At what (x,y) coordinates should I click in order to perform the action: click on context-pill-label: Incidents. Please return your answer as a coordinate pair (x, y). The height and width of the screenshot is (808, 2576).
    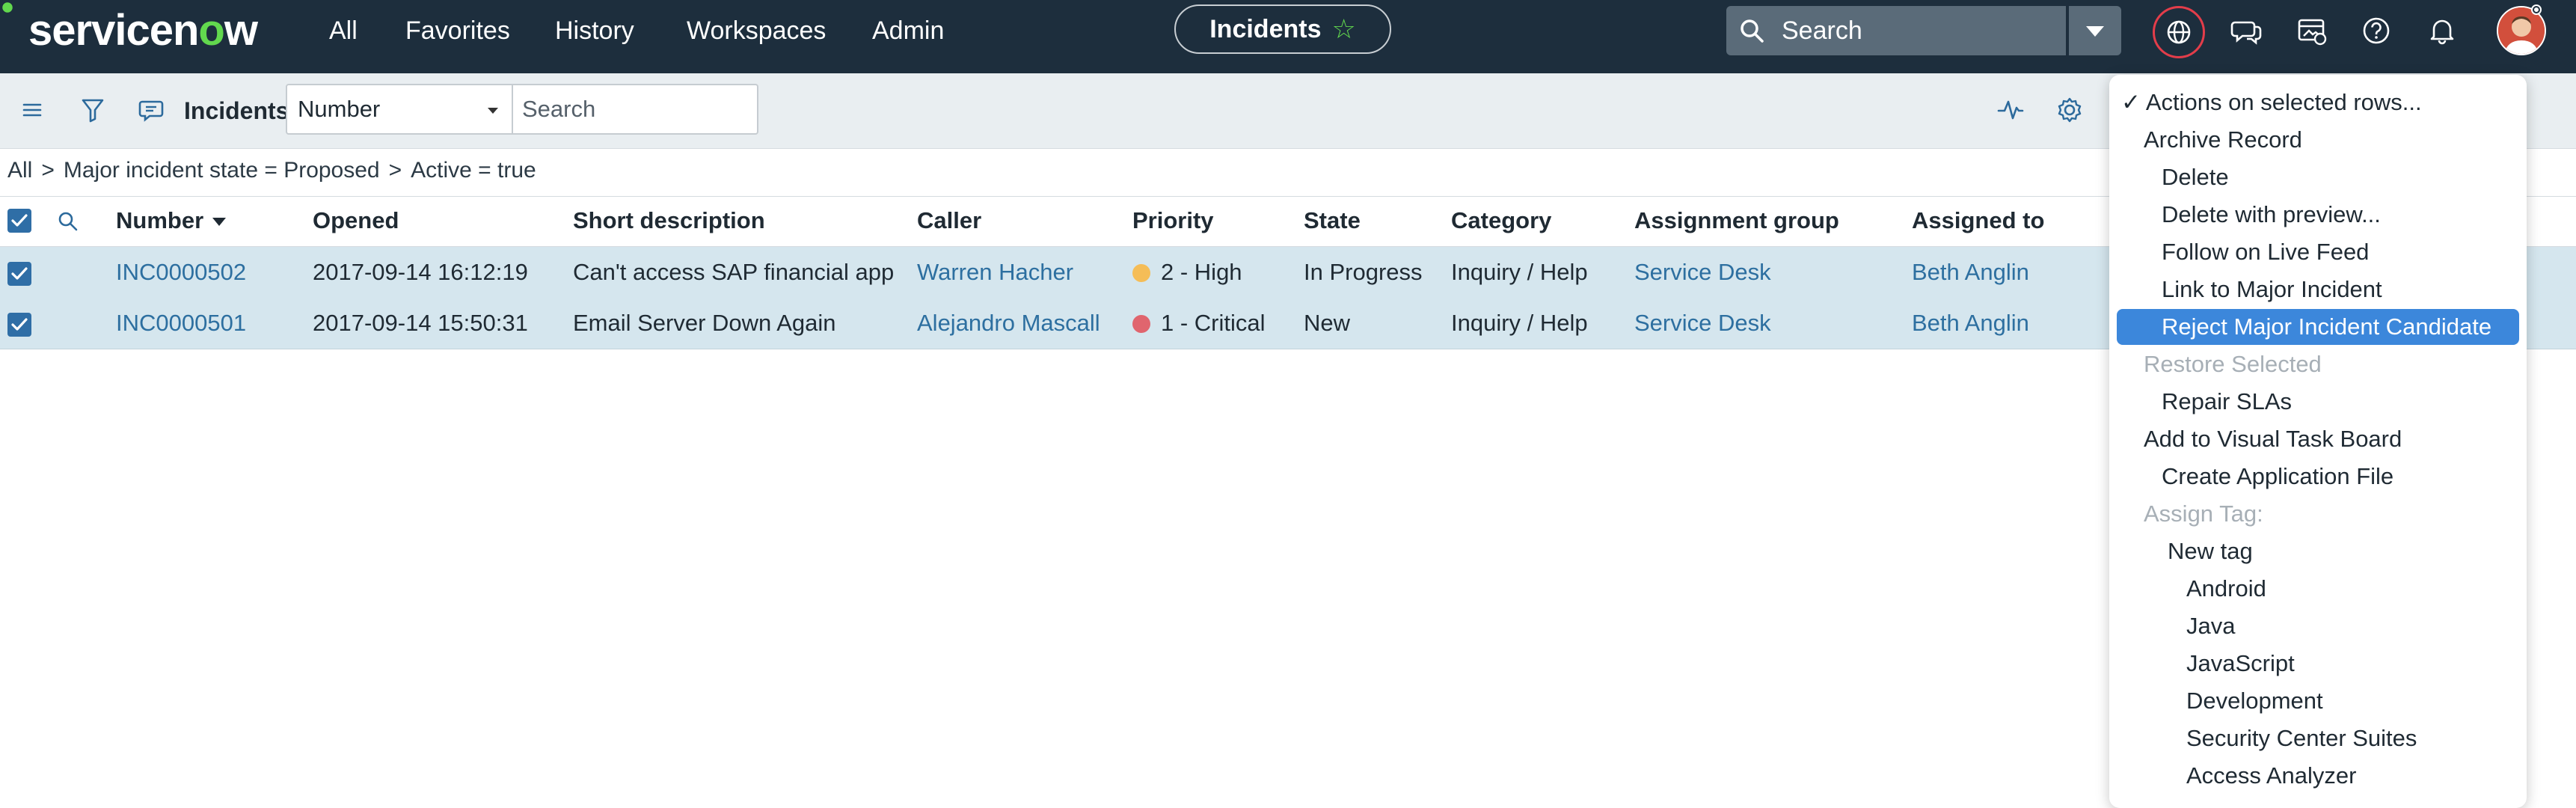
    Looking at the image, I should click on (1265, 29).